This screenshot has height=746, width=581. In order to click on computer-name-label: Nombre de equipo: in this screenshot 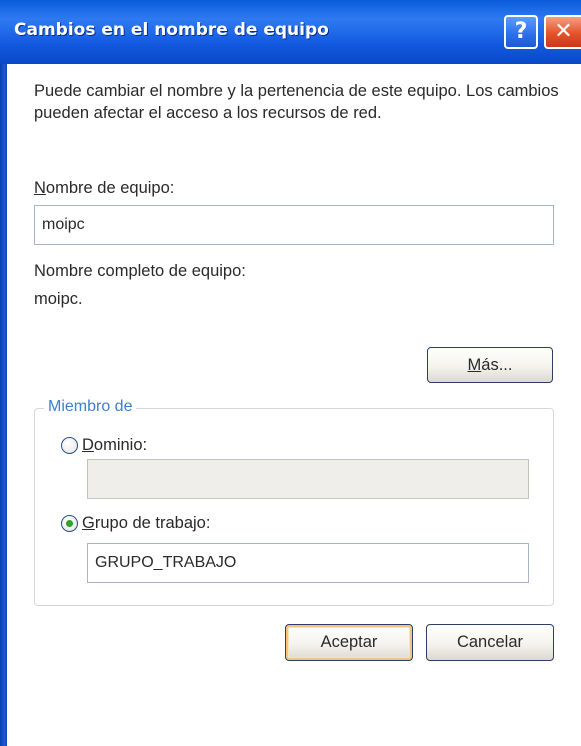, I will do `click(104, 188)`.